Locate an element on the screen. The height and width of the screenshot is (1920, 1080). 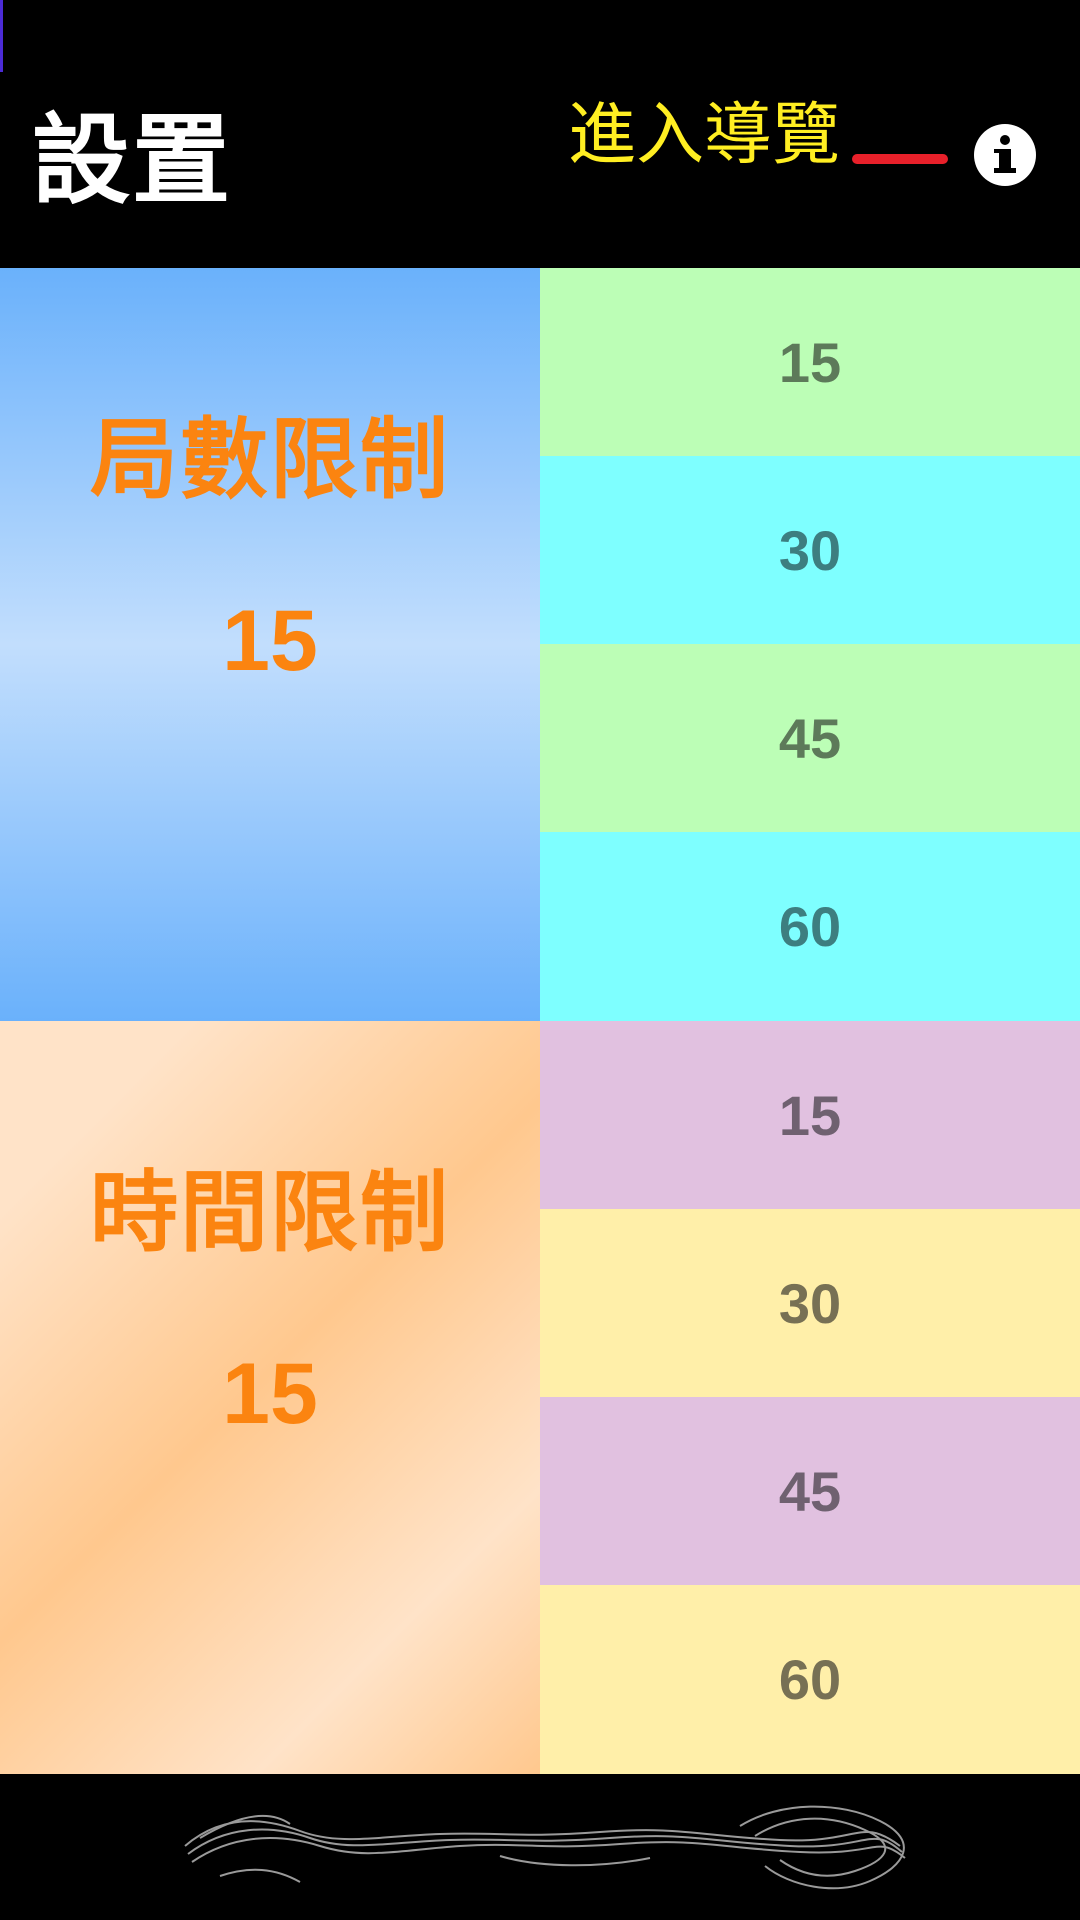
rounds-option-15: 15 is located at coordinates (810, 362).